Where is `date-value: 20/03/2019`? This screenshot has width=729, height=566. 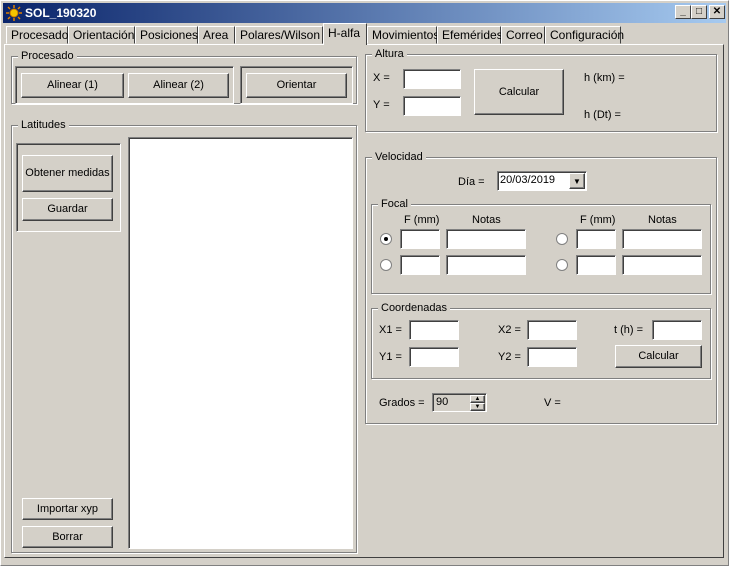
date-value: 20/03/2019 is located at coordinates (528, 180).